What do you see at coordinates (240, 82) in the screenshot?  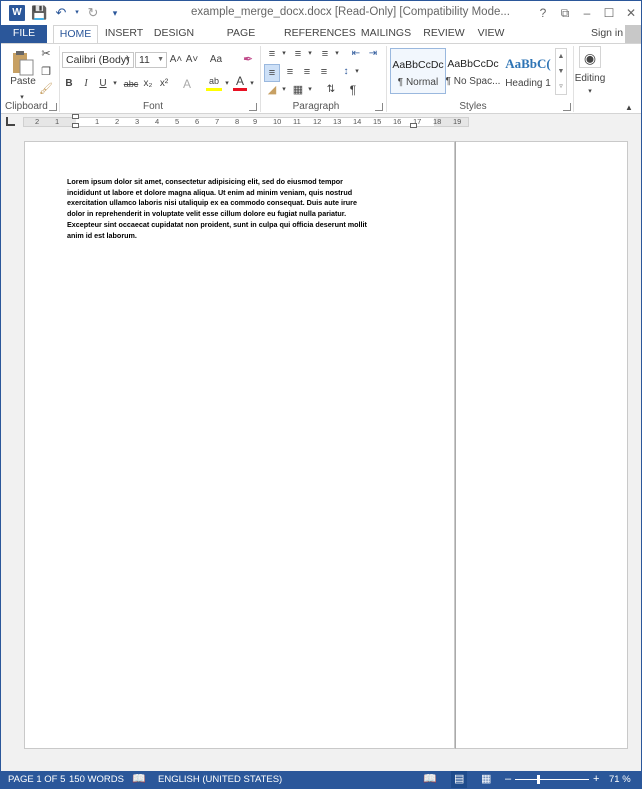 I see `font-color-button: A` at bounding box center [240, 82].